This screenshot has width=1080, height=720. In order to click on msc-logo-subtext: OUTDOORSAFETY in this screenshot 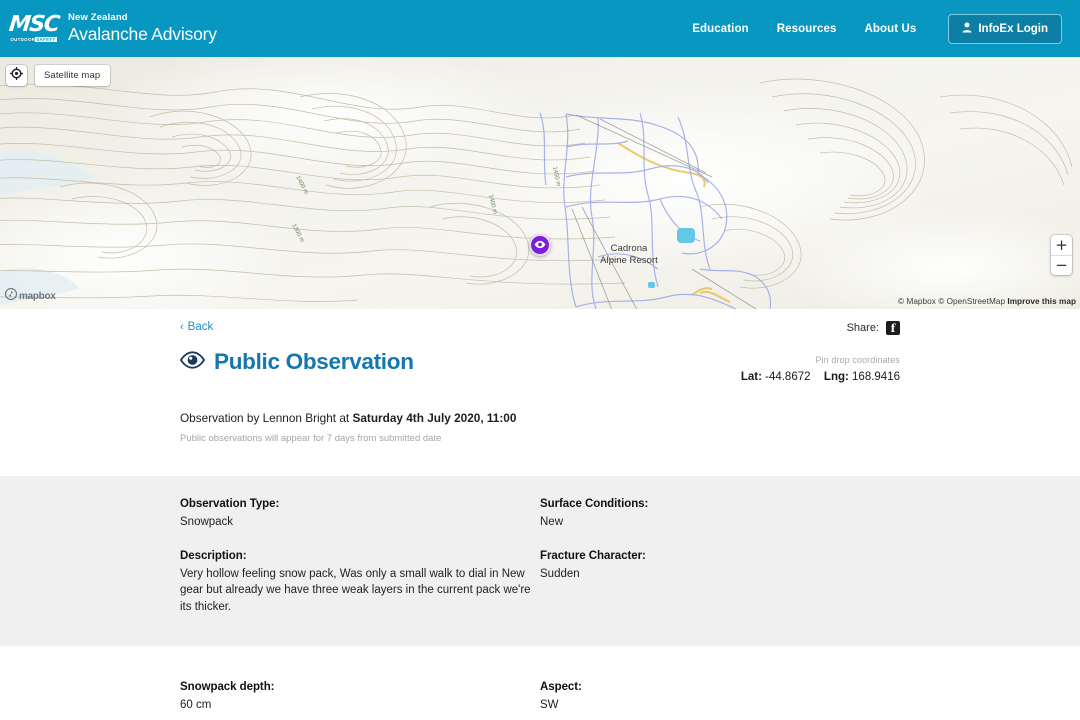, I will do `click(33, 39)`.